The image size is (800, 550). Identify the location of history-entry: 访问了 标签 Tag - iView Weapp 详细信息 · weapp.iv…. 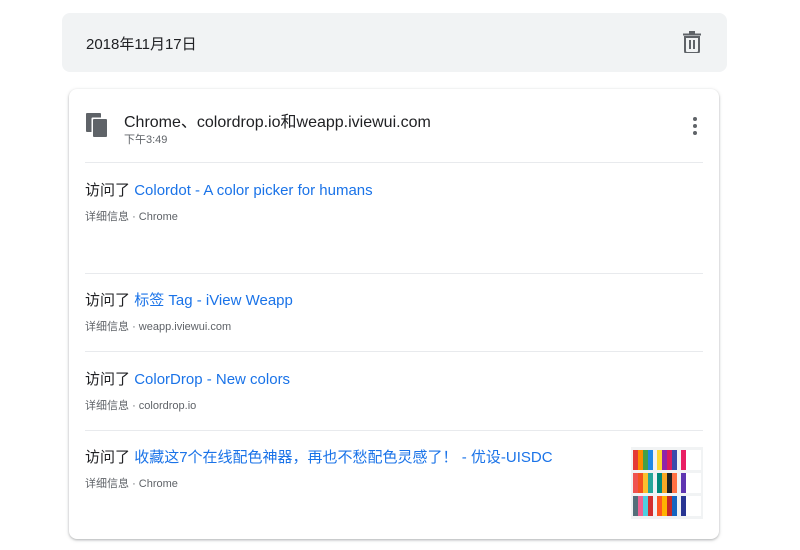
(394, 312).